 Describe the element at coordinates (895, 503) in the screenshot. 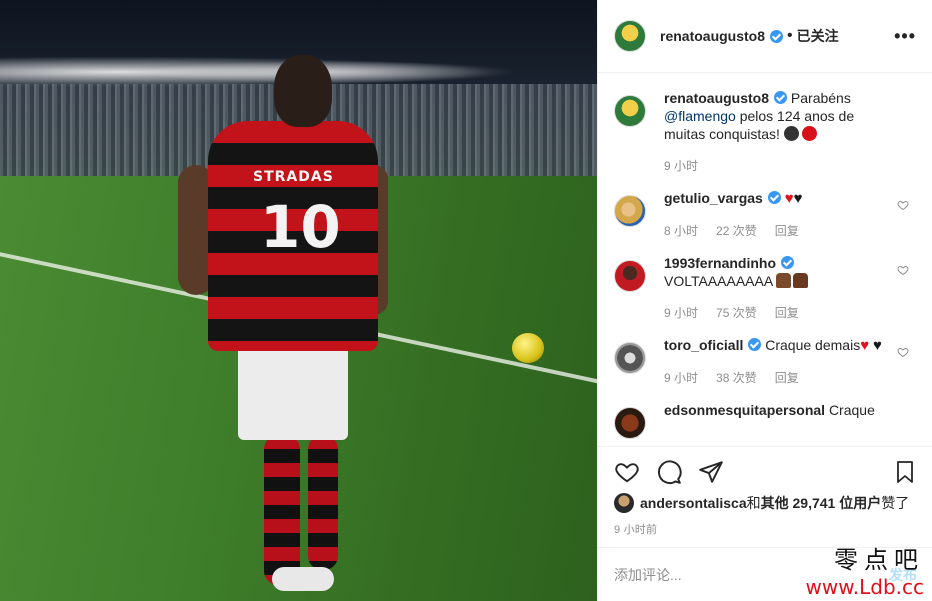

I see `likes-suffix: 赞了` at that location.